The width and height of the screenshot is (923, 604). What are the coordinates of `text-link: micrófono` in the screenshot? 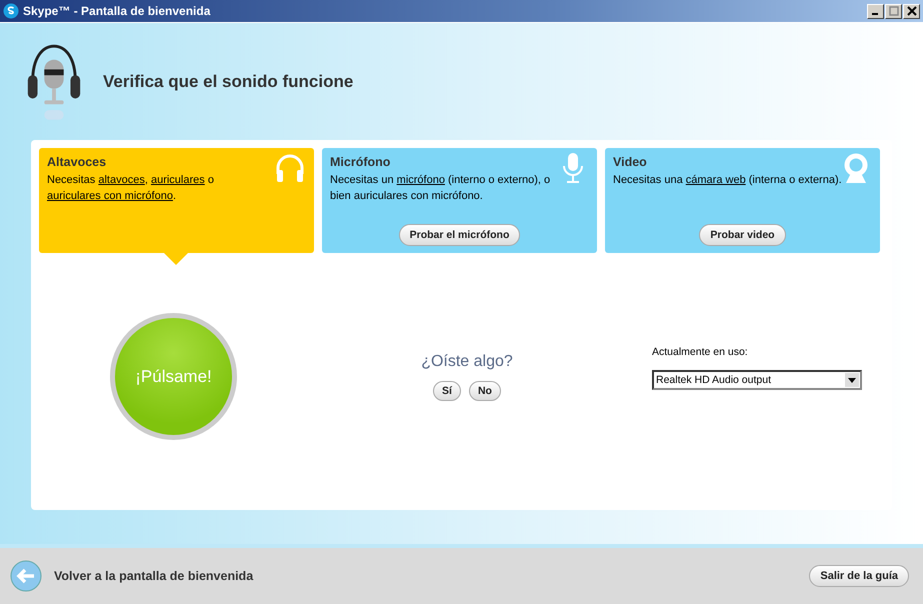 It's located at (420, 180).